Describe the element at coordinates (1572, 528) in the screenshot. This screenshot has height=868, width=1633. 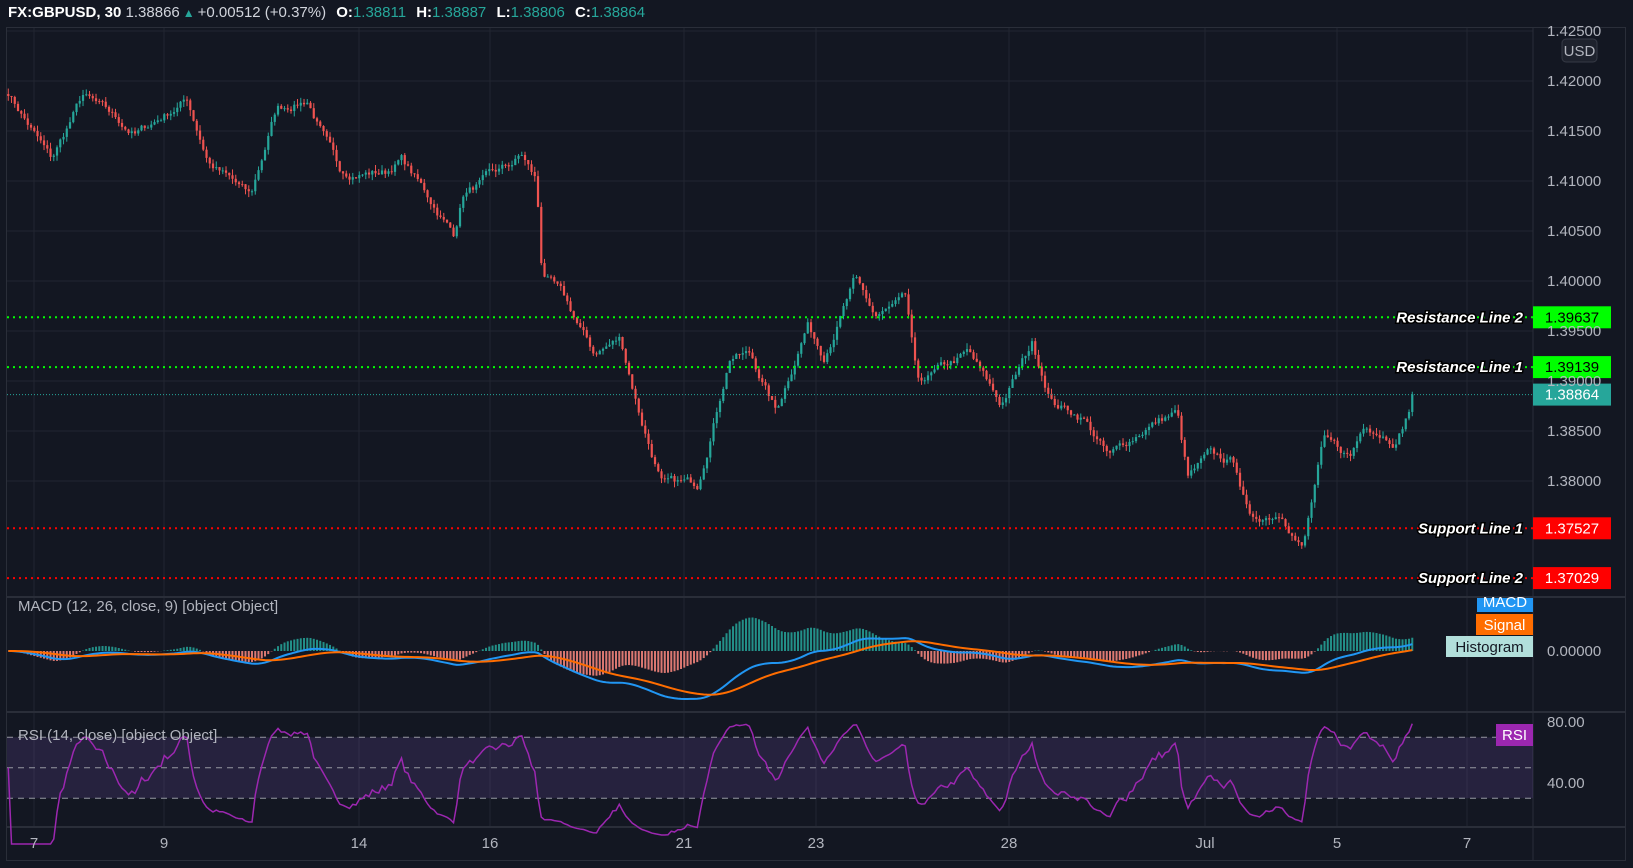
I see `support-price-label: 1.37527` at that location.